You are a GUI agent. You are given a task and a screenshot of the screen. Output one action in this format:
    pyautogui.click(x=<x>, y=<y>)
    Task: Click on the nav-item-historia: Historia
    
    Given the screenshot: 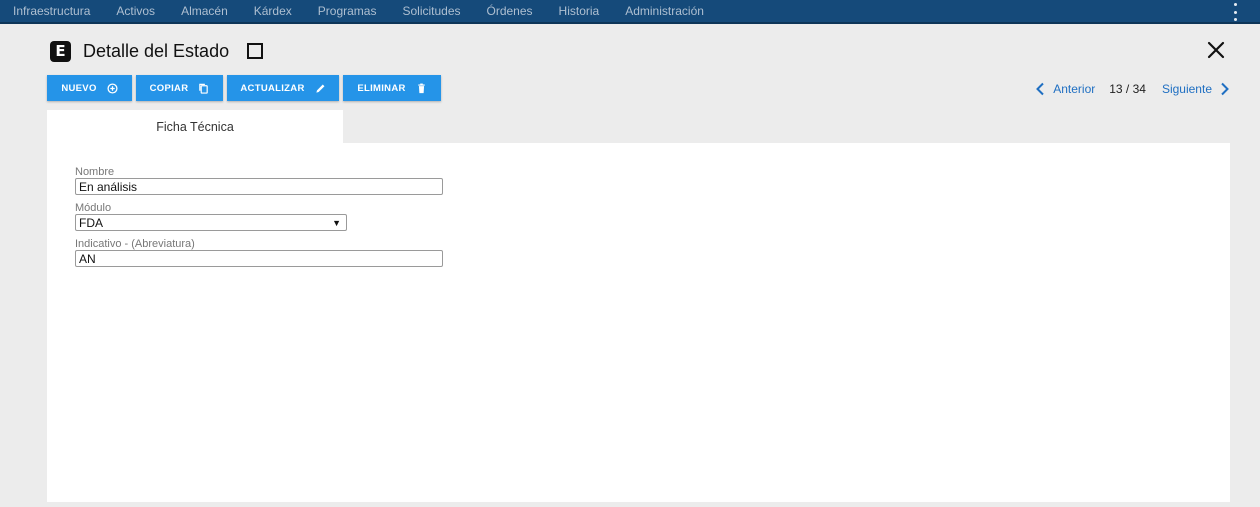 What is the action you would take?
    pyautogui.click(x=579, y=11)
    